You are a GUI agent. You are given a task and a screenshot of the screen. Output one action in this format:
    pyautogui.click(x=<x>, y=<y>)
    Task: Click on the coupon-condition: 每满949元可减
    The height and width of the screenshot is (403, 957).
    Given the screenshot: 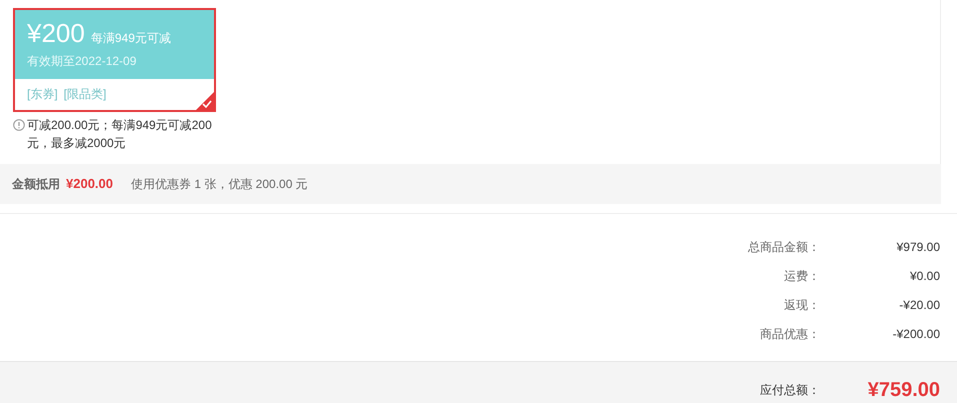 What is the action you would take?
    pyautogui.click(x=130, y=38)
    